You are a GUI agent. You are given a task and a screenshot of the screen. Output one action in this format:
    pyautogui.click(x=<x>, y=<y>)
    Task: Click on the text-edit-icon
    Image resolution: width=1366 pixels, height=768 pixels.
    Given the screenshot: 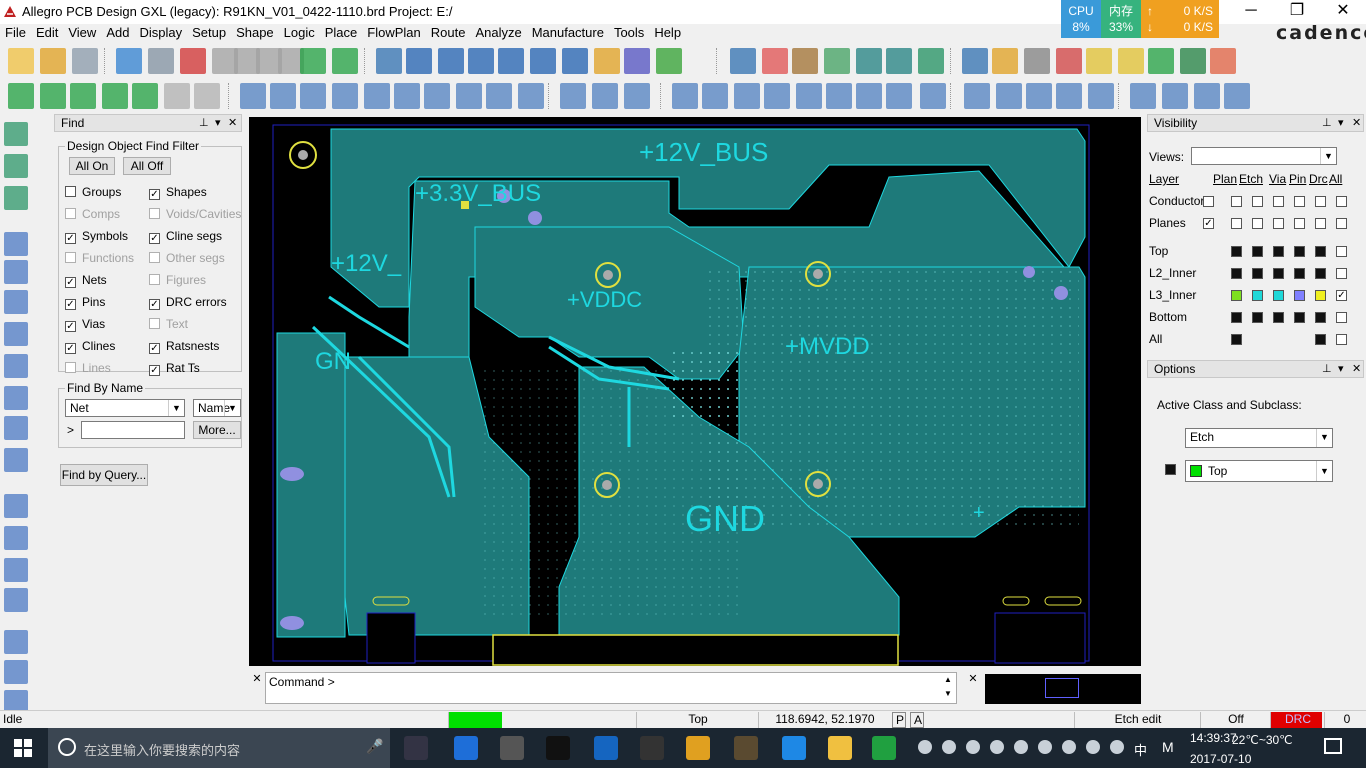 What is the action you would take?
    pyautogui.click(x=16, y=600)
    